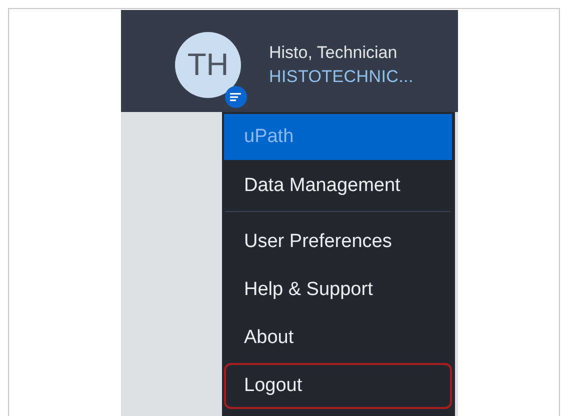  What do you see at coordinates (338, 187) in the screenshot?
I see `menu-item: Data Management` at bounding box center [338, 187].